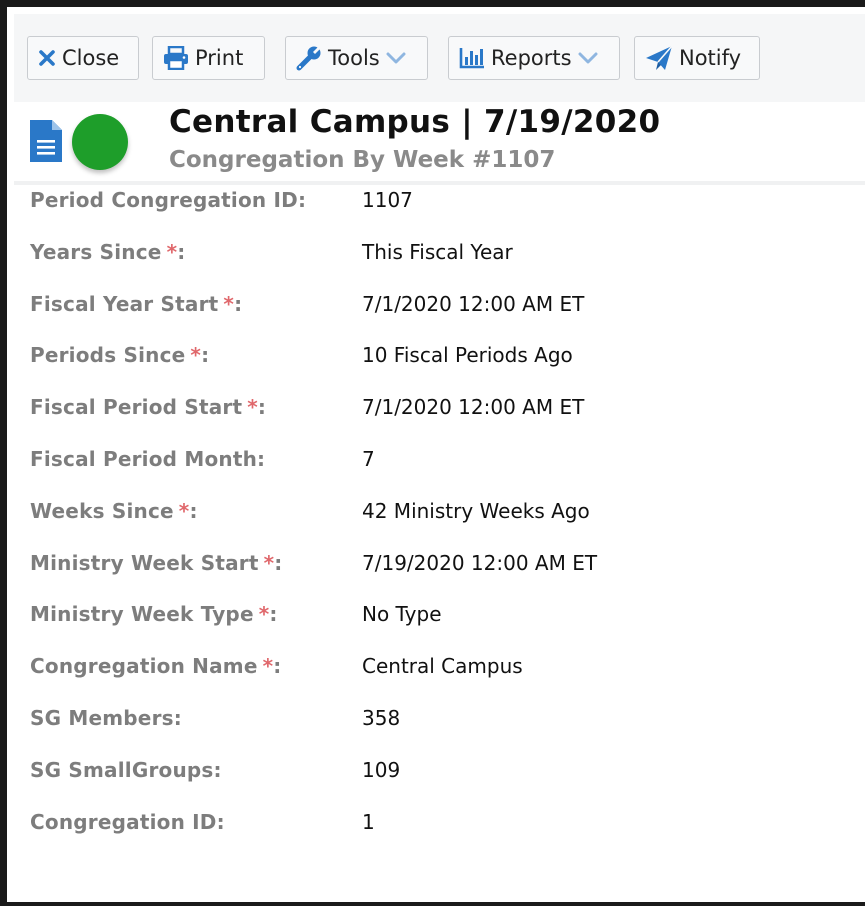 The image size is (865, 906). What do you see at coordinates (100, 142) in the screenshot?
I see `status-indicator` at bounding box center [100, 142].